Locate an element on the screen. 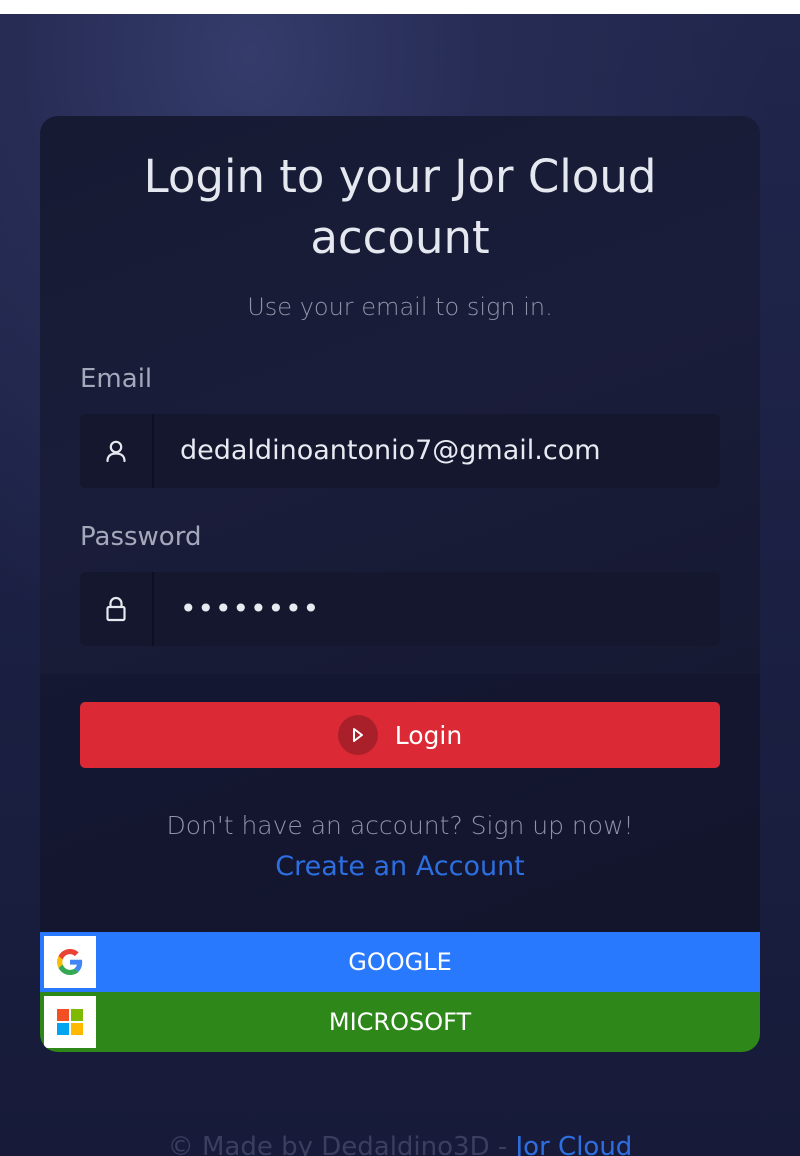 Image resolution: width=800 pixels, height=1156 pixels. login-button-label: Login is located at coordinates (428, 735).